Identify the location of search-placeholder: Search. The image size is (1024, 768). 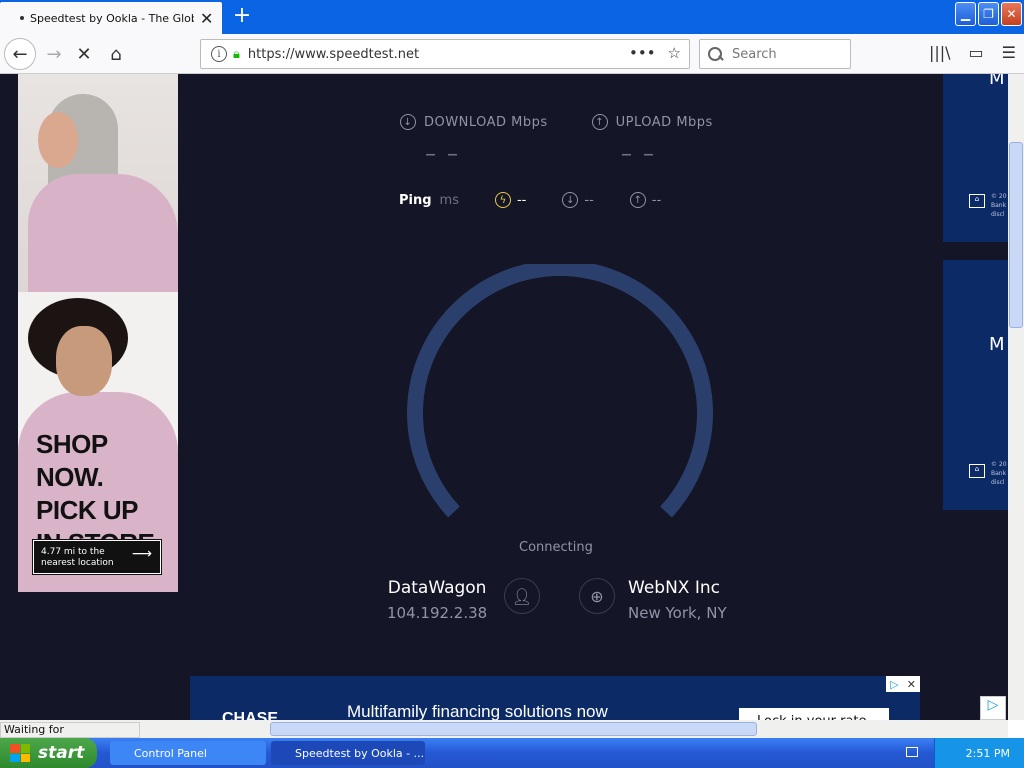
(754, 54).